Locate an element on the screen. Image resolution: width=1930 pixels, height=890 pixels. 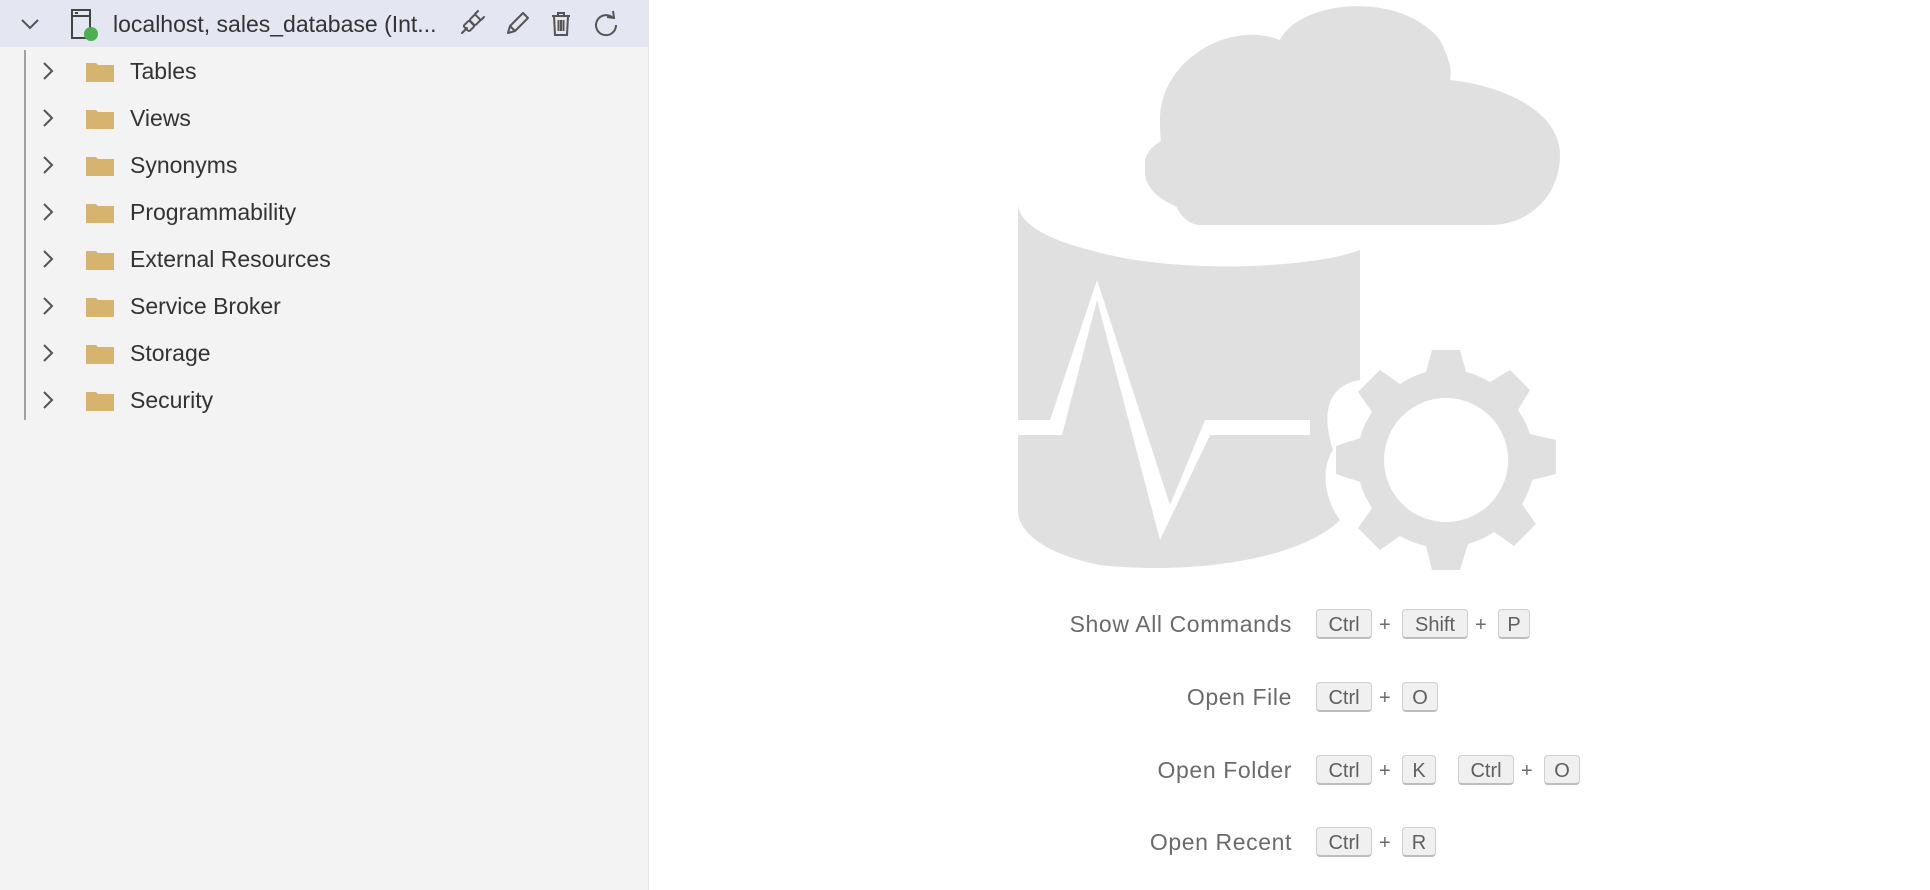
tree-item-external-resources: External Resources is located at coordinates (324, 259).